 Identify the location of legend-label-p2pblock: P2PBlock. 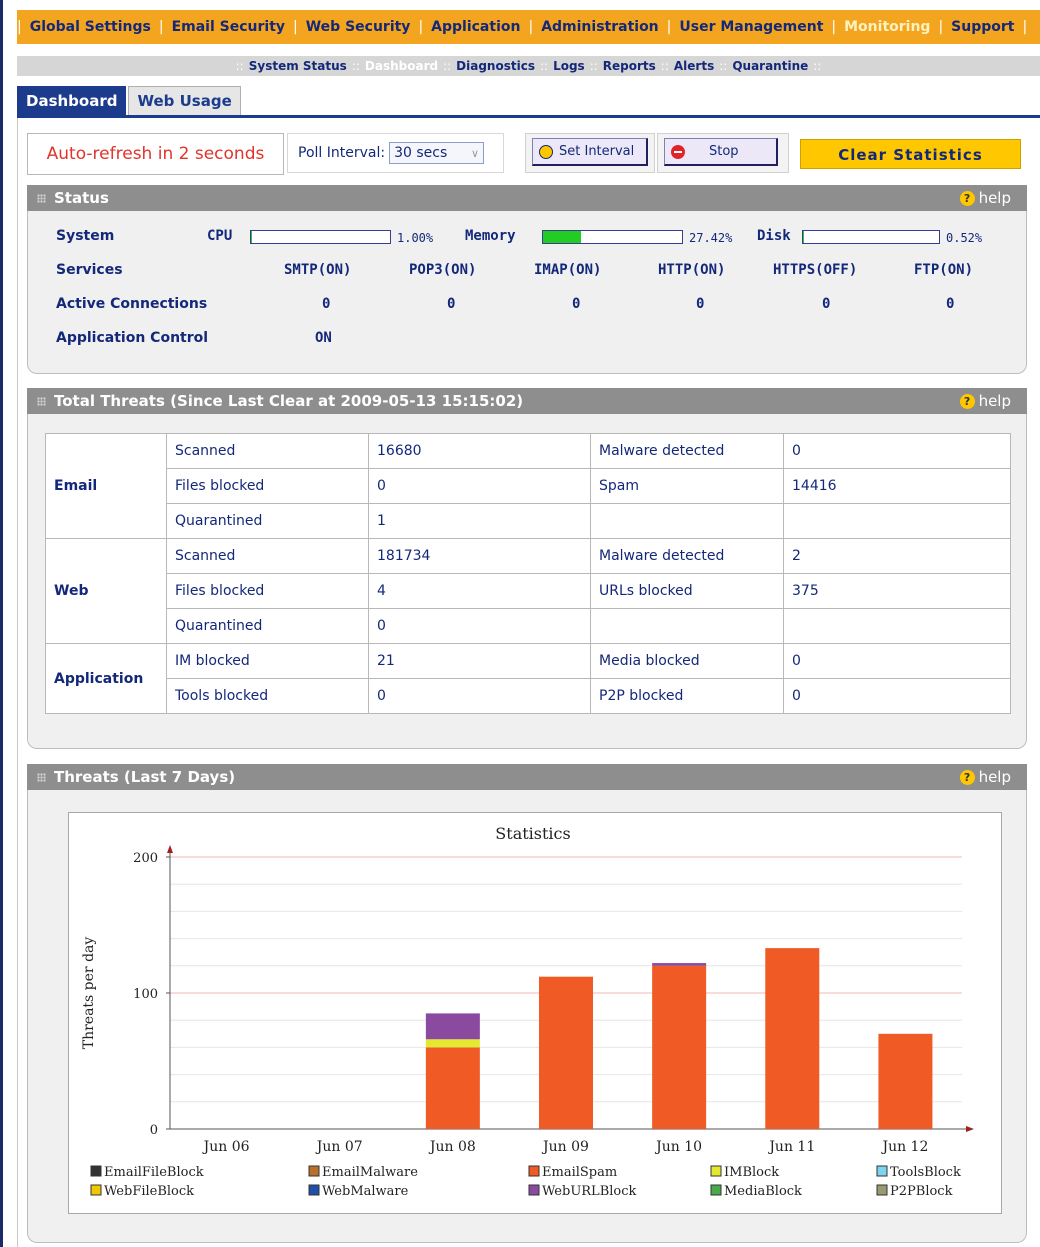
(921, 1191).